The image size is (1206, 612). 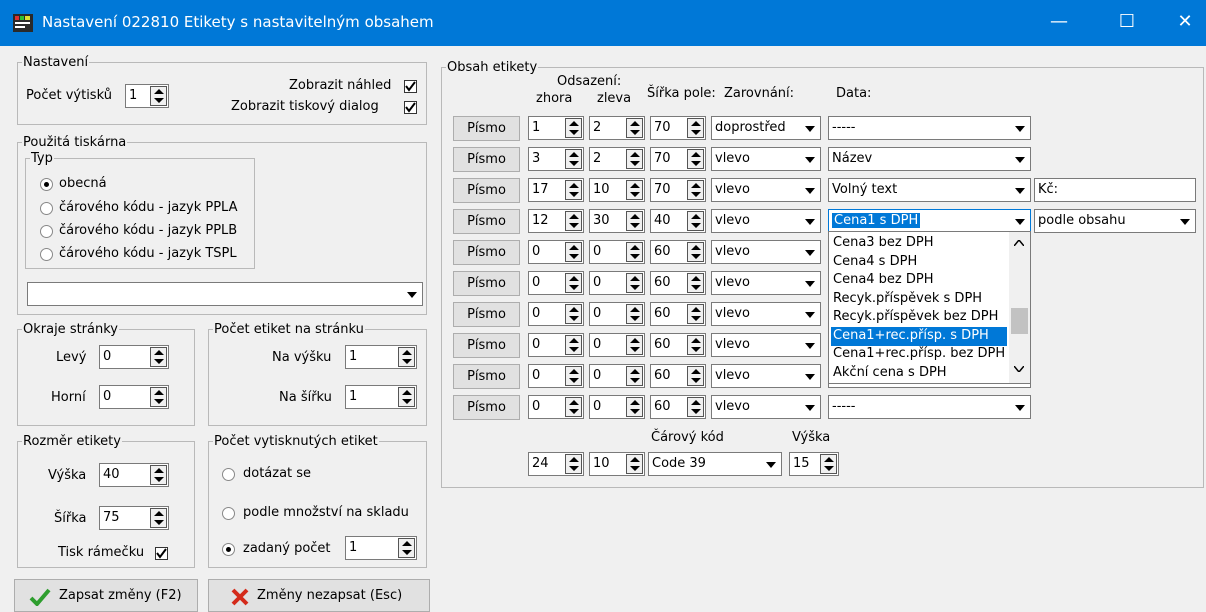 What do you see at coordinates (228, 513) in the screenshot?
I see `vytisknutych-radio-sklad` at bounding box center [228, 513].